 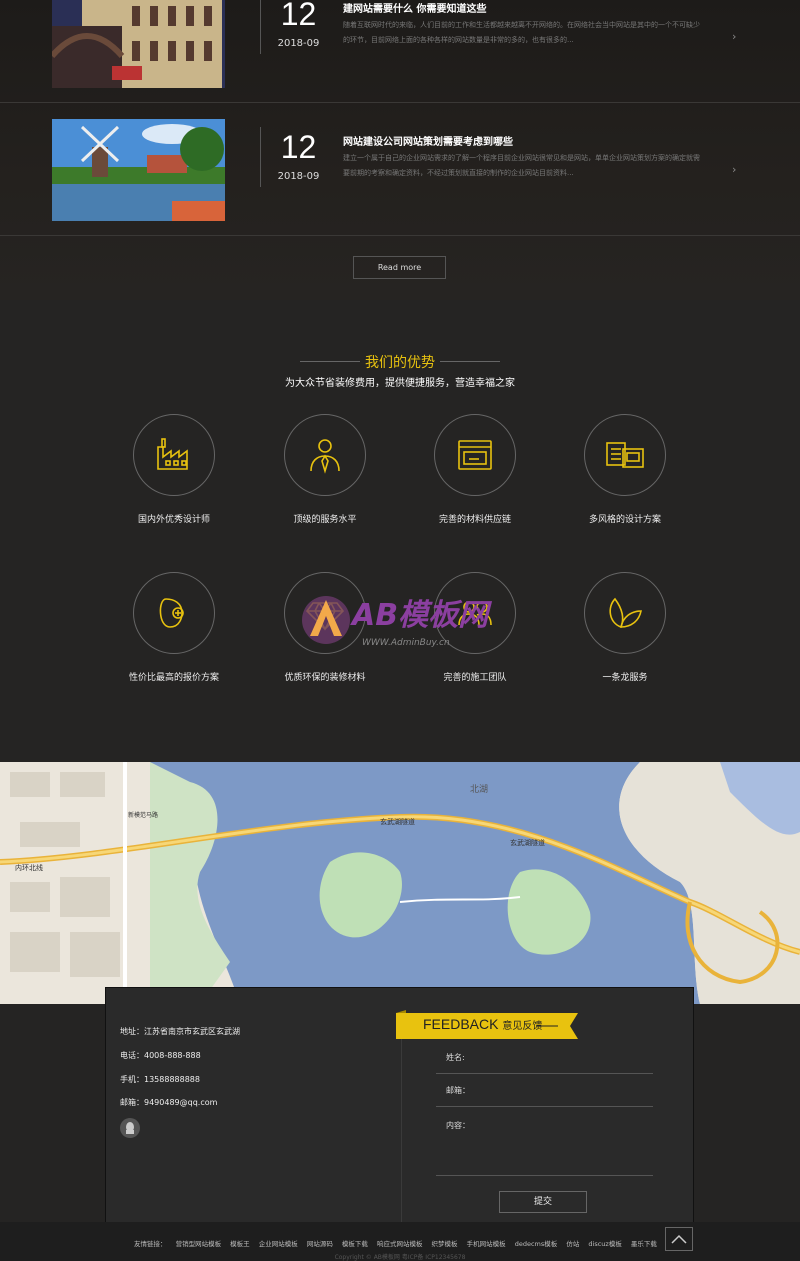 I want to click on price-tag-icon, so click(x=171, y=613).